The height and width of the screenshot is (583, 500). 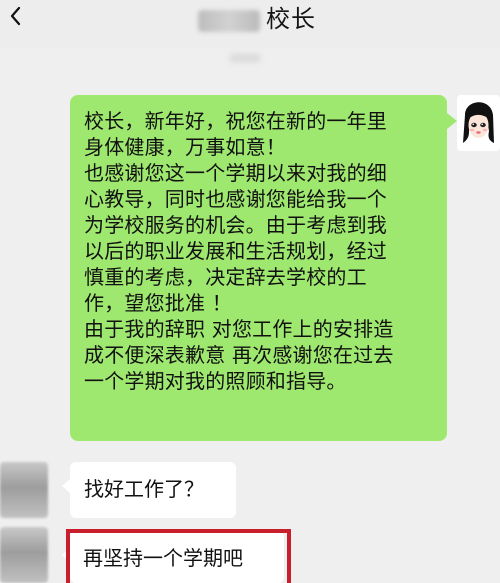 I want to click on message-line: 成不便深表歉意 再次感谢您在过去, so click(x=239, y=355).